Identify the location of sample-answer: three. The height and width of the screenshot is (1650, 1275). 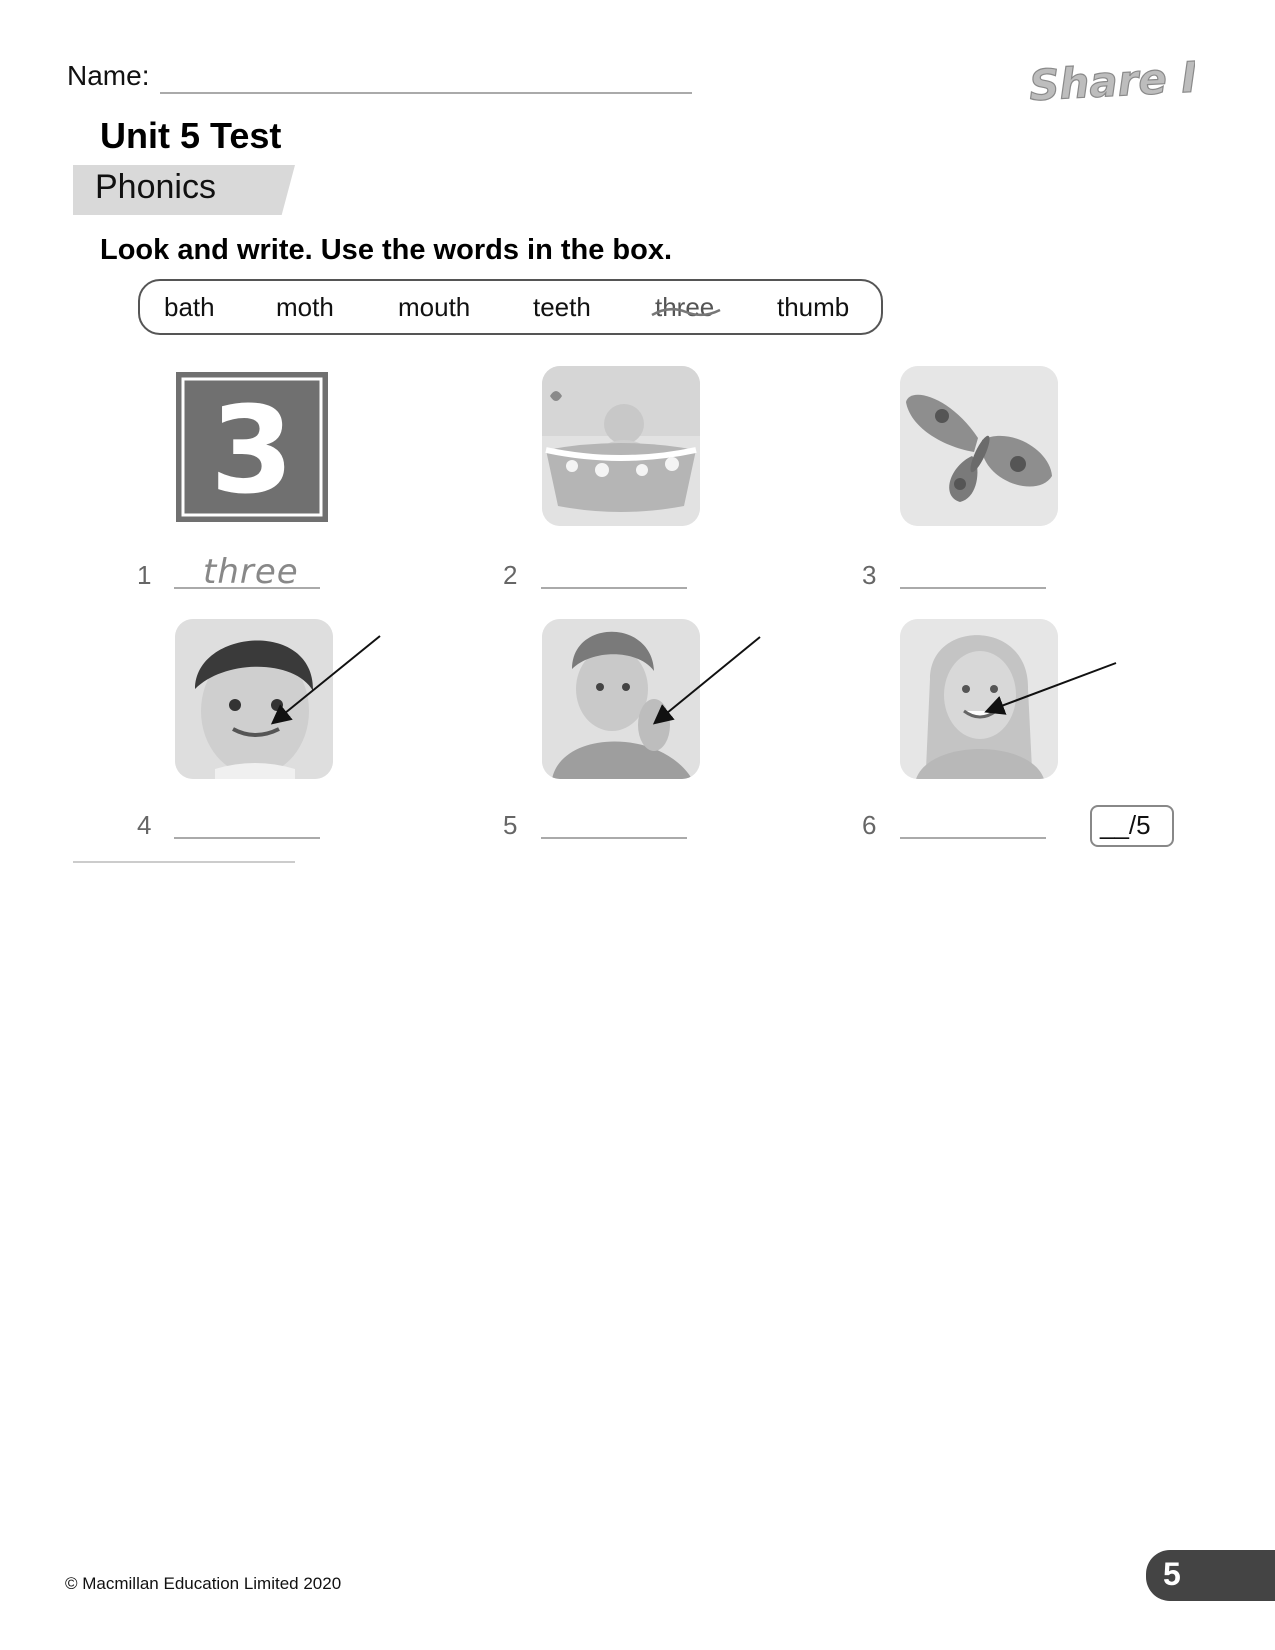
(251, 572).